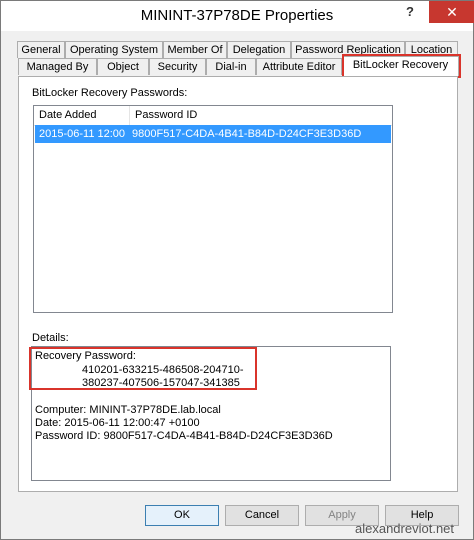 The width and height of the screenshot is (474, 540). I want to click on tab-dial-in: Dial-in, so click(231, 66).